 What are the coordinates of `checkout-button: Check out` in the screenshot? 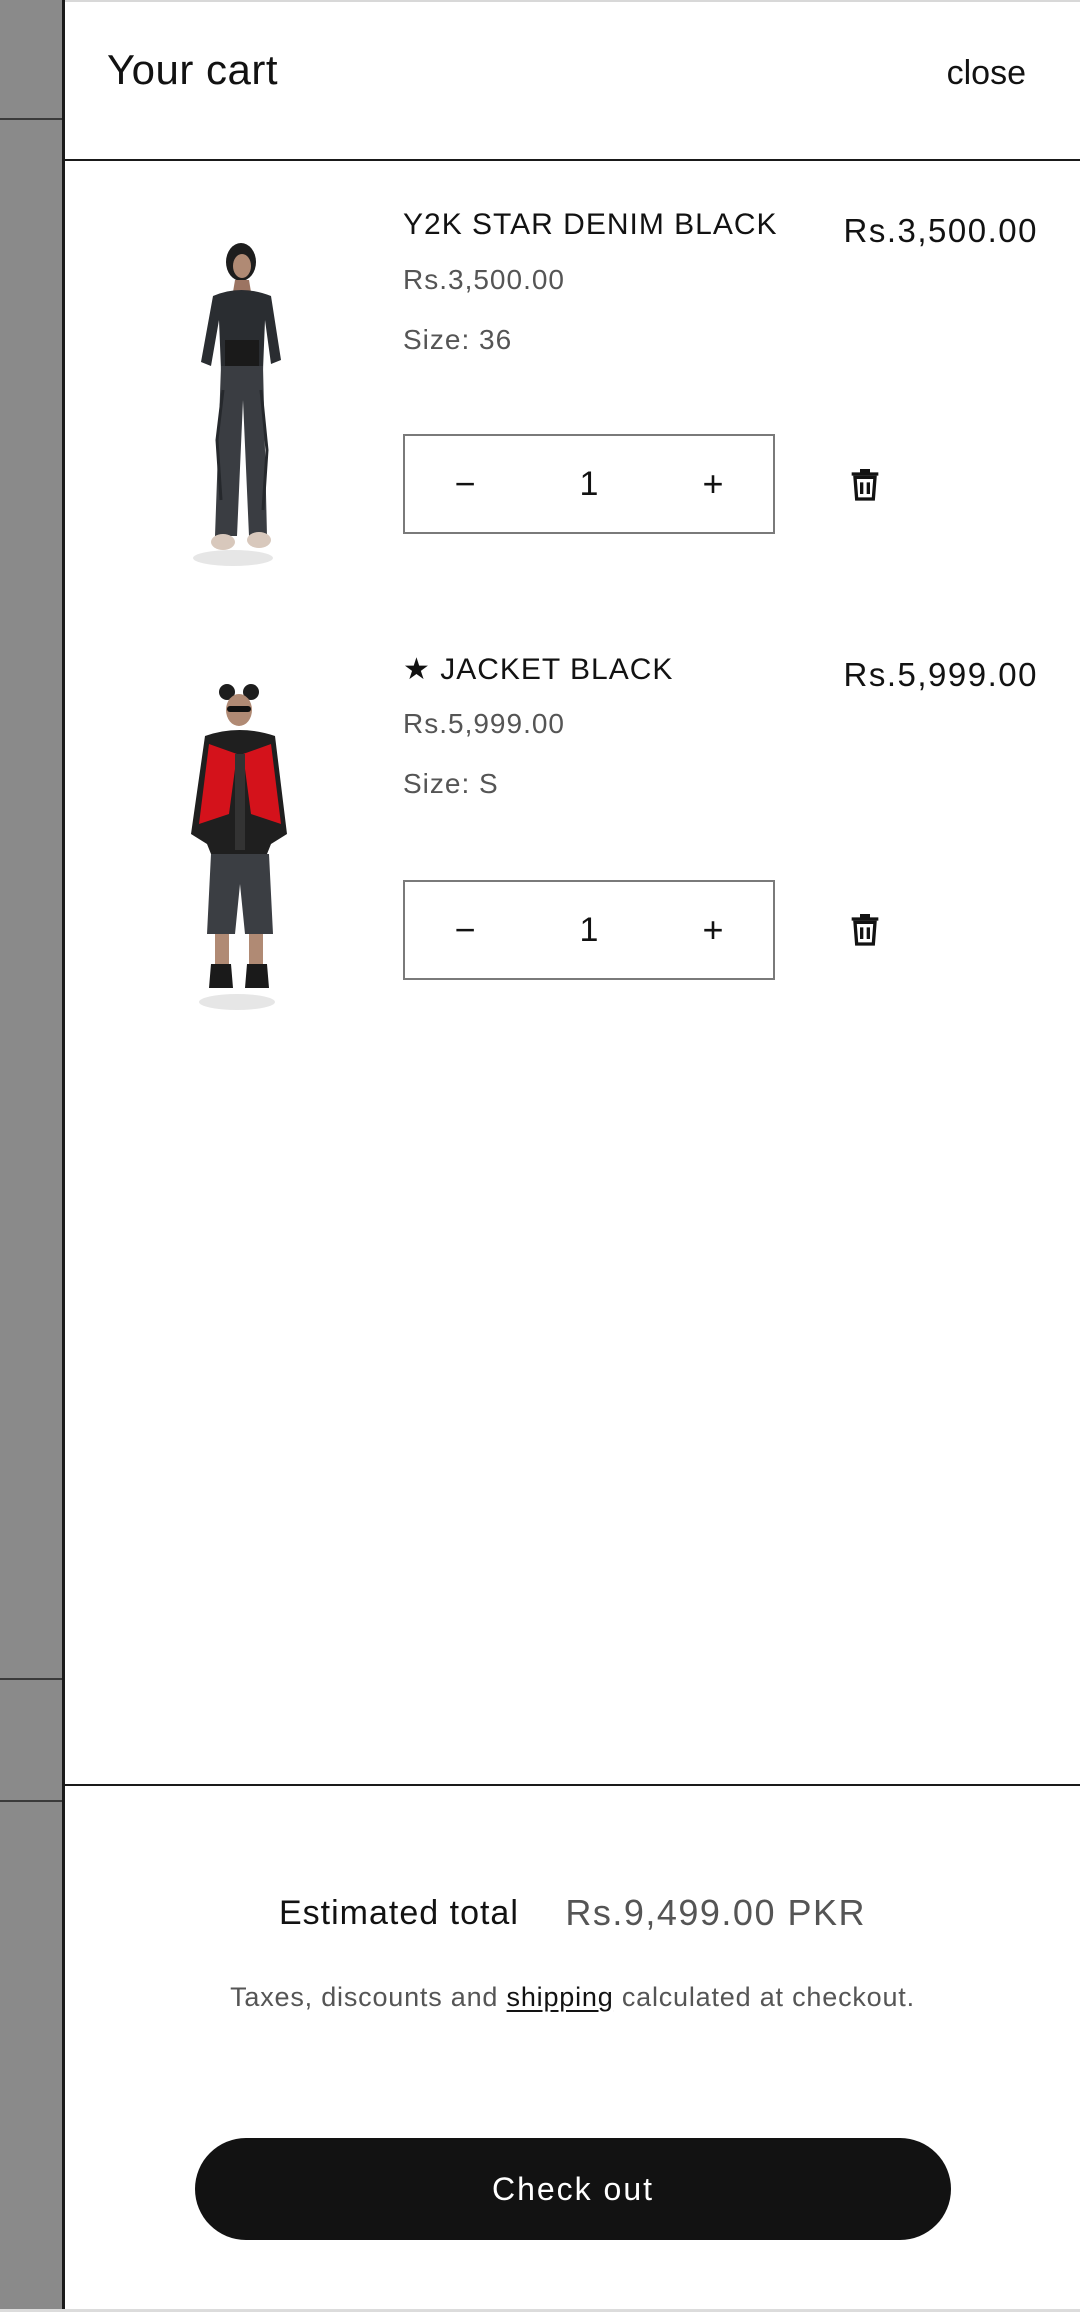 It's located at (573, 2189).